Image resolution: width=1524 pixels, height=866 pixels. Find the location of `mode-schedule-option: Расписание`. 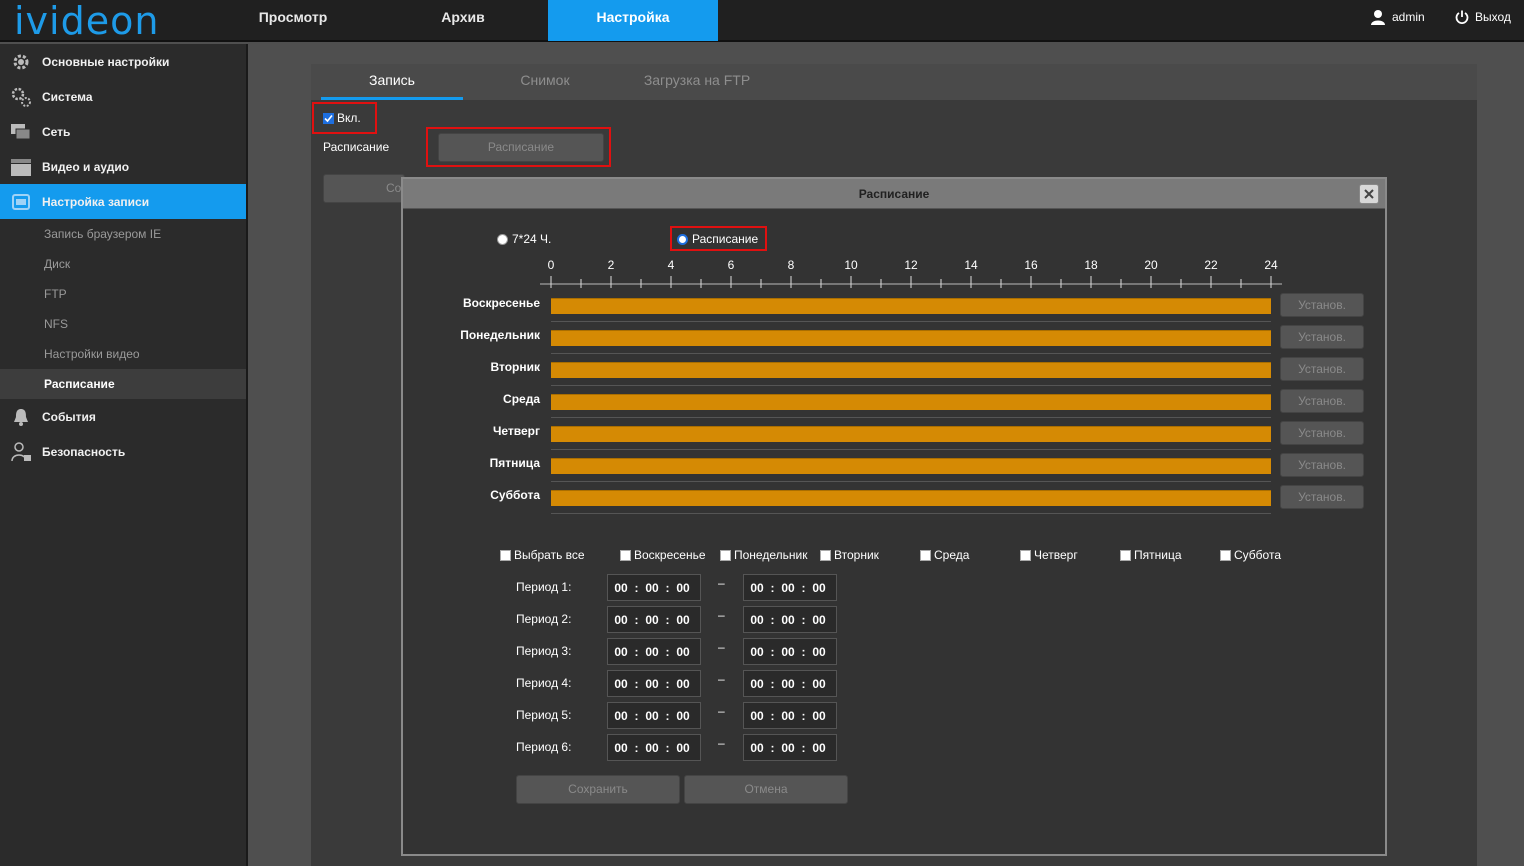

mode-schedule-option: Расписание is located at coordinates (717, 239).